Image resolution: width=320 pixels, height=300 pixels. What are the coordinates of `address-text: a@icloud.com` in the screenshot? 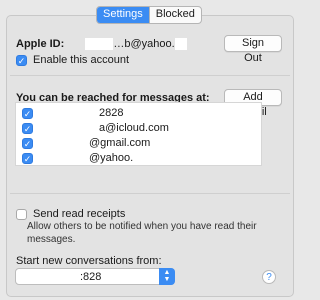 It's located at (134, 128).